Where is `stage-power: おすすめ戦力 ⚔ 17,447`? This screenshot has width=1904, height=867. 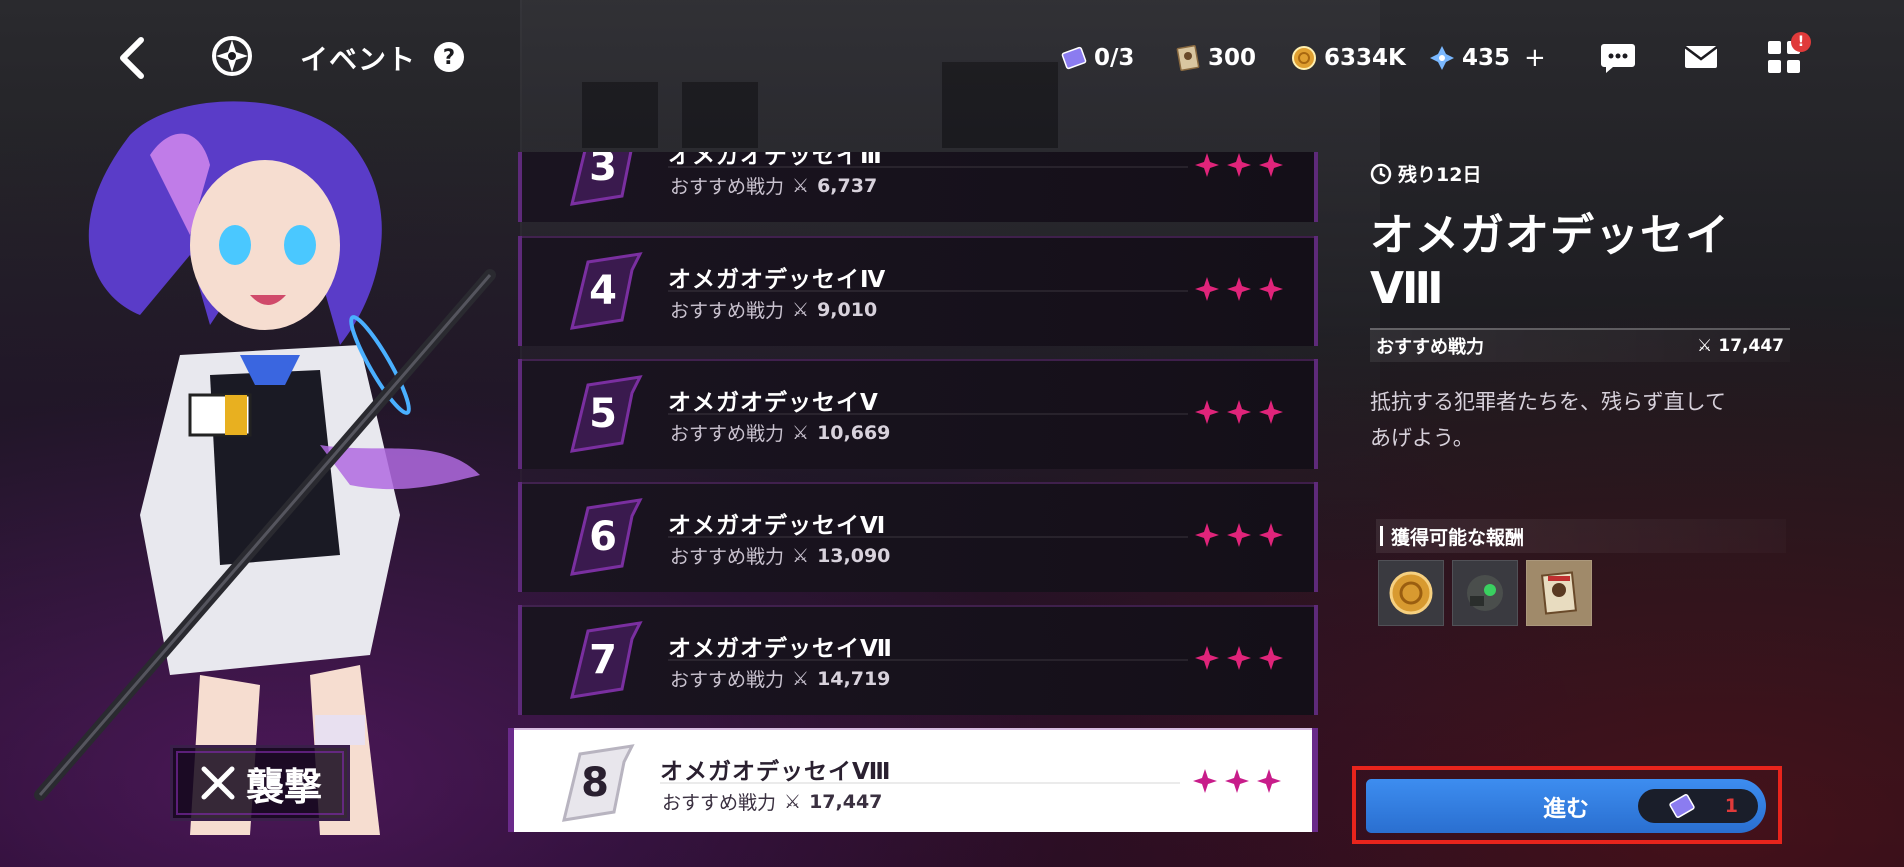 stage-power: おすすめ戦力 ⚔ 17,447 is located at coordinates (772, 801).